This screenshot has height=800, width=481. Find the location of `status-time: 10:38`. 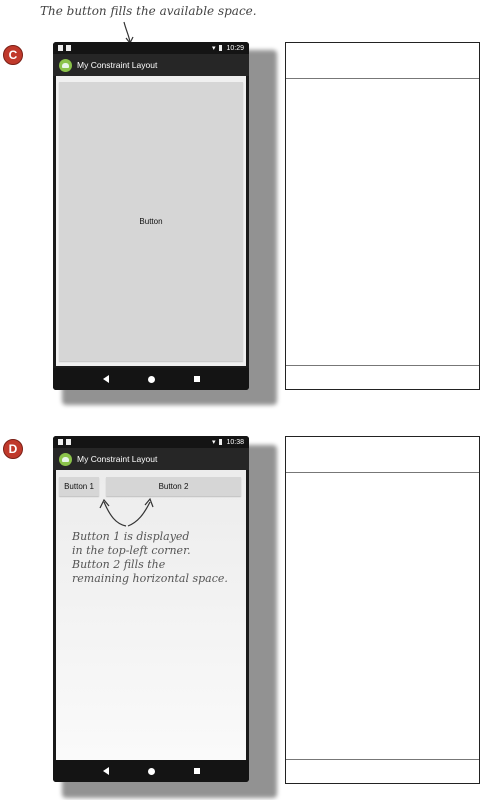

status-time: 10:38 is located at coordinates (235, 442).